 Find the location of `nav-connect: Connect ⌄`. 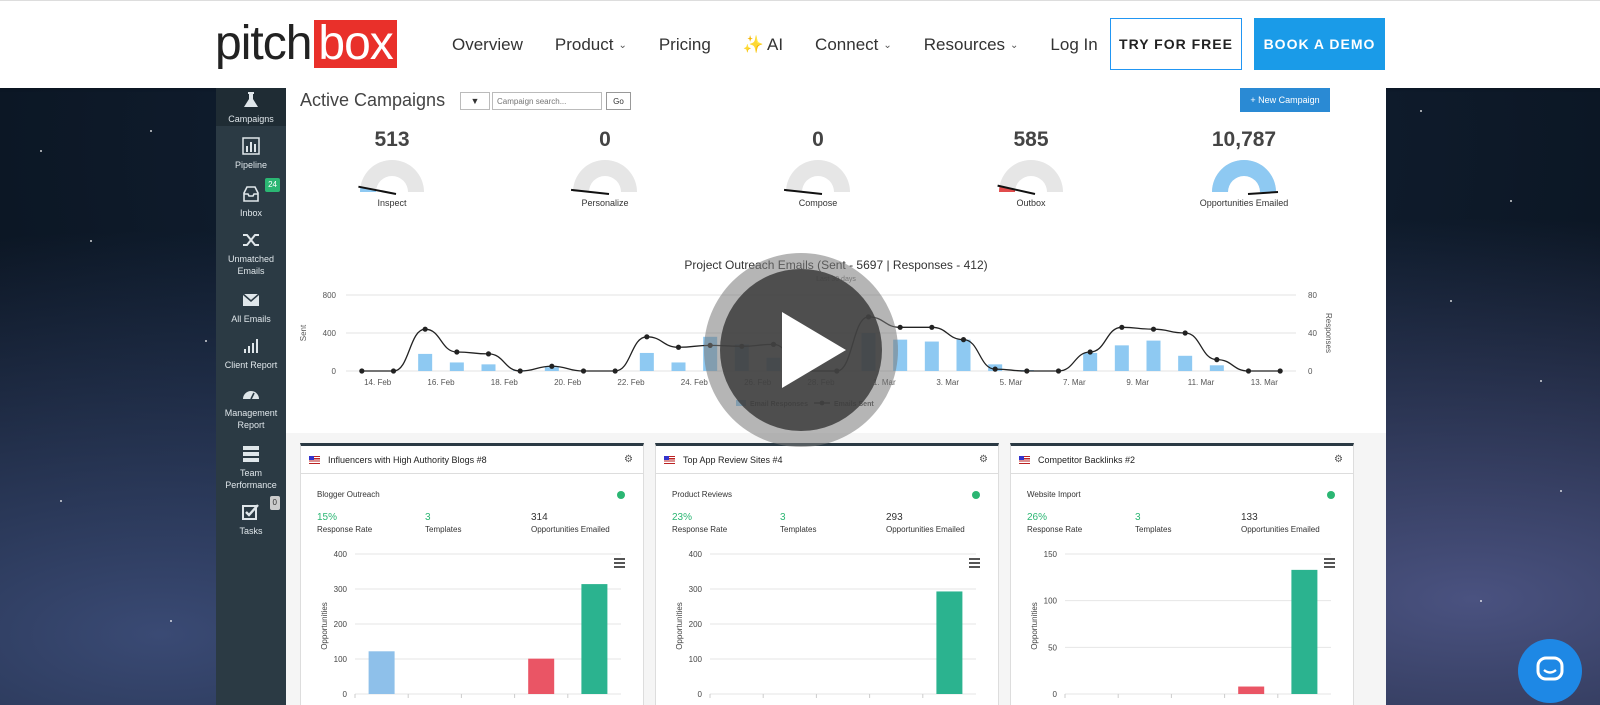

nav-connect: Connect ⌄ is located at coordinates (853, 45).